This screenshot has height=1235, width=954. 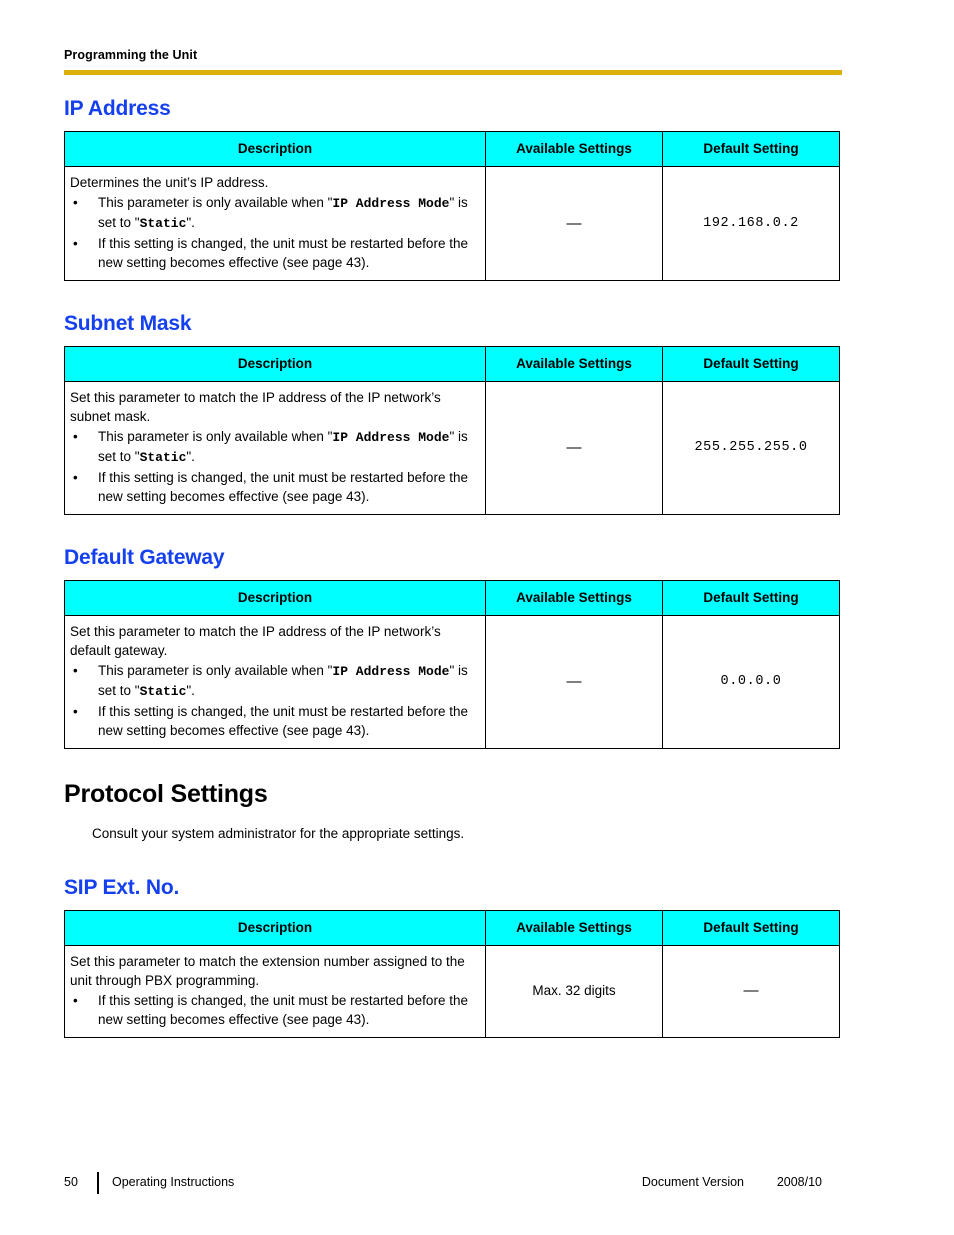 I want to click on cell-default-setting: —, so click(x=751, y=991).